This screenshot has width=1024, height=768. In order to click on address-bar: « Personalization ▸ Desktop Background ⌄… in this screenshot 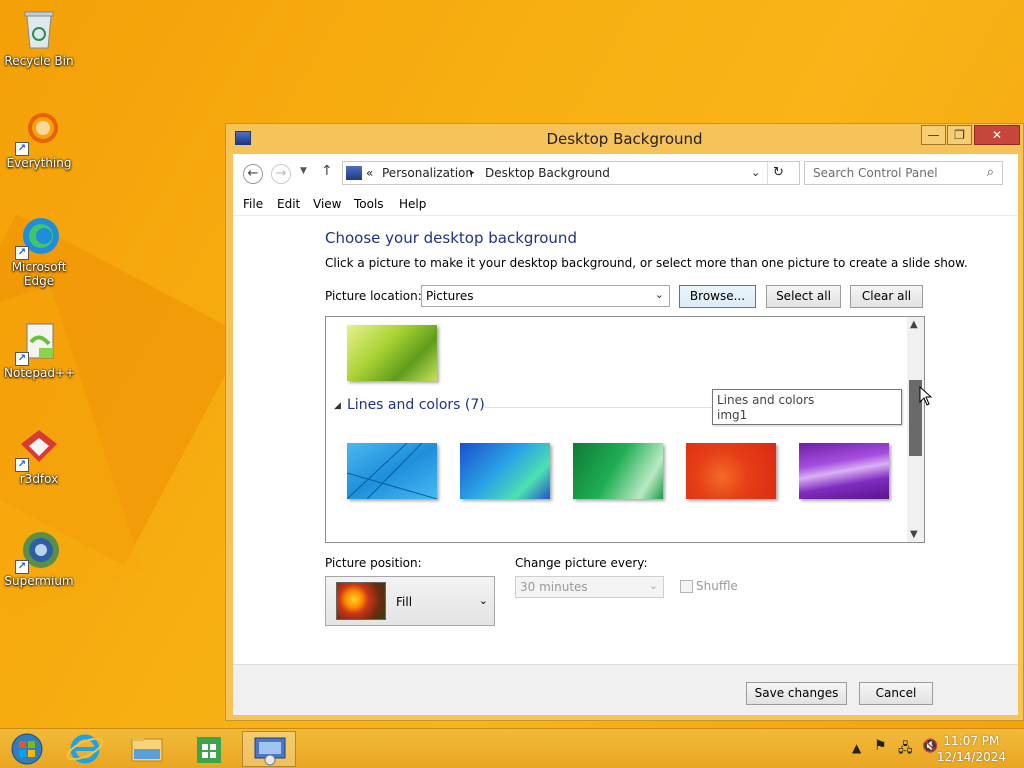, I will do `click(571, 173)`.